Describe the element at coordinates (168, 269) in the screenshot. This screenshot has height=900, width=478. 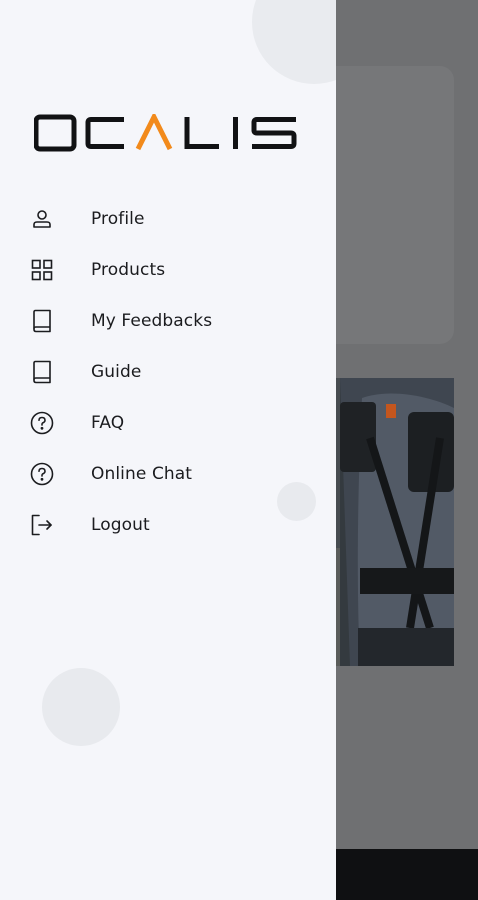
I see `menu-item-products: Products` at that location.